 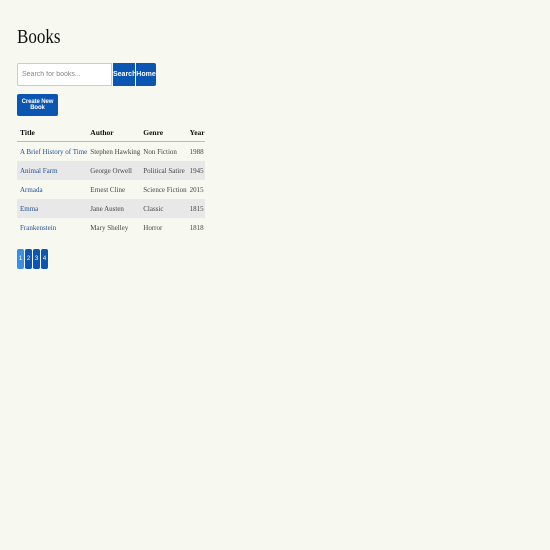 I want to click on cell-author: Stephen Hawking, so click(x=115, y=151).